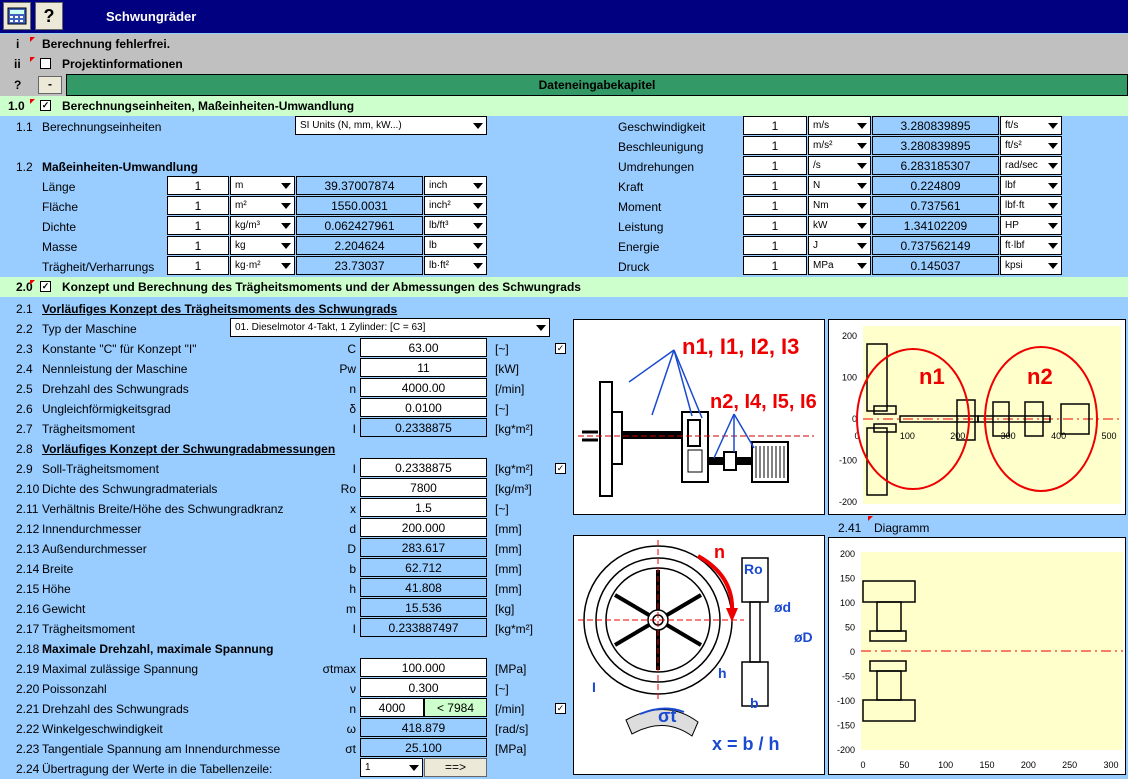 This screenshot has width=1128, height=779. I want to click on conversion-target-unit-select: ft/s, so click(1031, 125).